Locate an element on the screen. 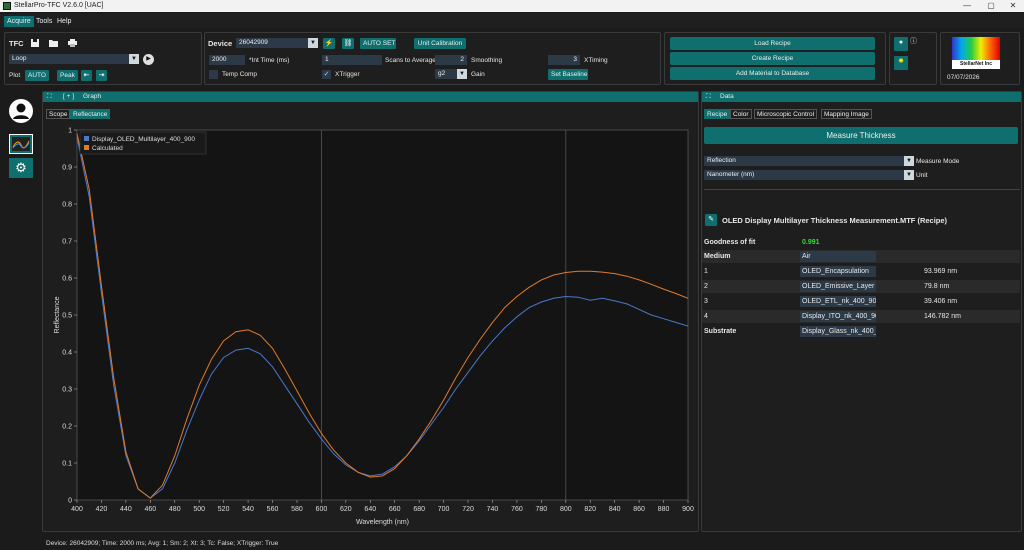  gain-dropdown: g2 ▼ is located at coordinates (451, 74).